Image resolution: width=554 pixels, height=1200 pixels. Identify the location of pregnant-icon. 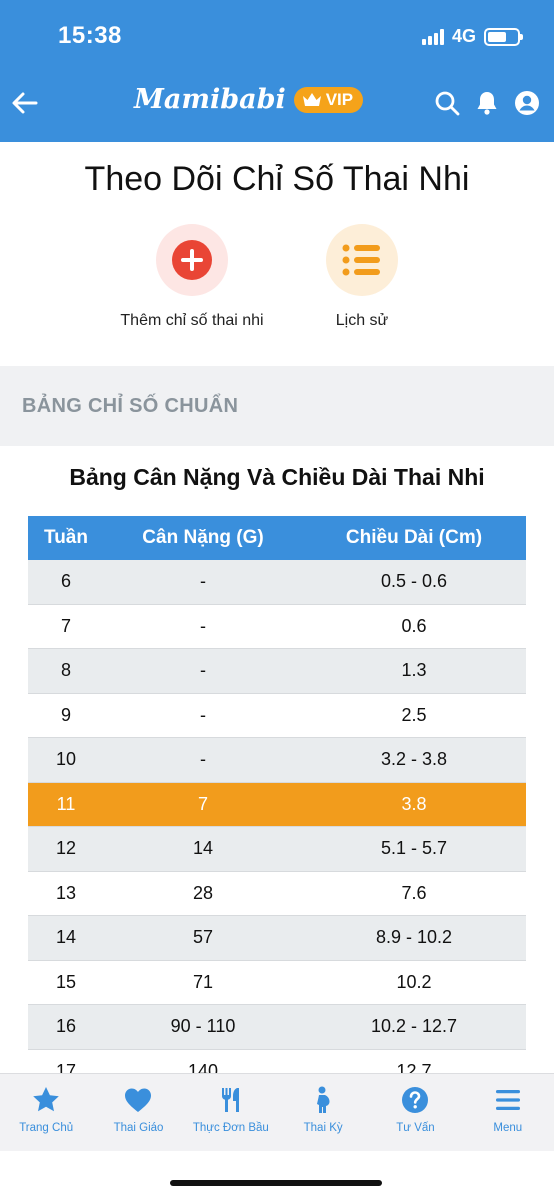
(323, 1099).